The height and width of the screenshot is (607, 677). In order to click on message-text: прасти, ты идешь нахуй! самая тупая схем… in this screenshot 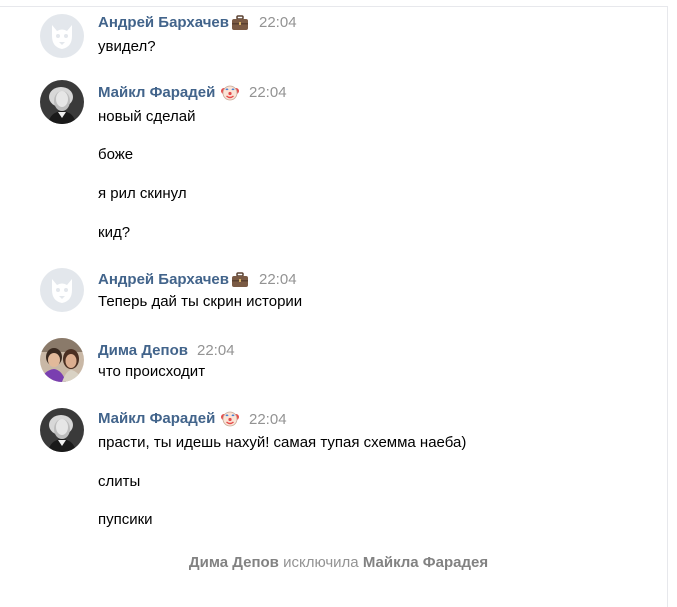, I will do `click(282, 442)`.